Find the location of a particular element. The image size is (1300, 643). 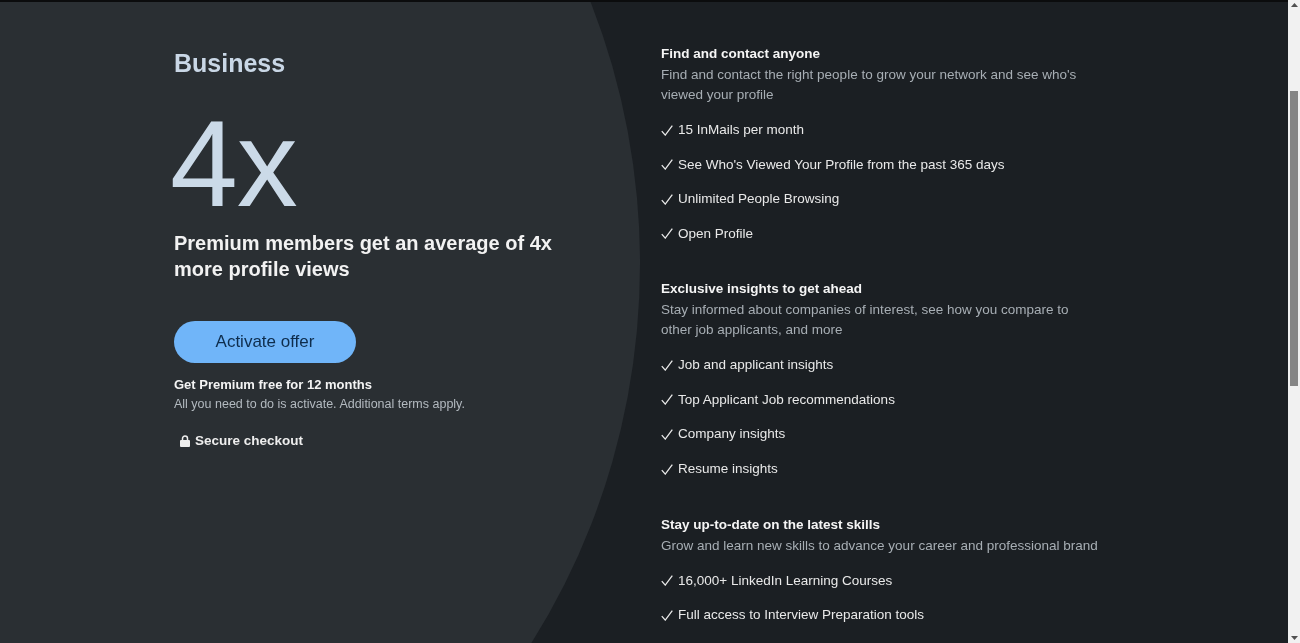

feature-text: 15 InMails per month is located at coordinates (741, 130).